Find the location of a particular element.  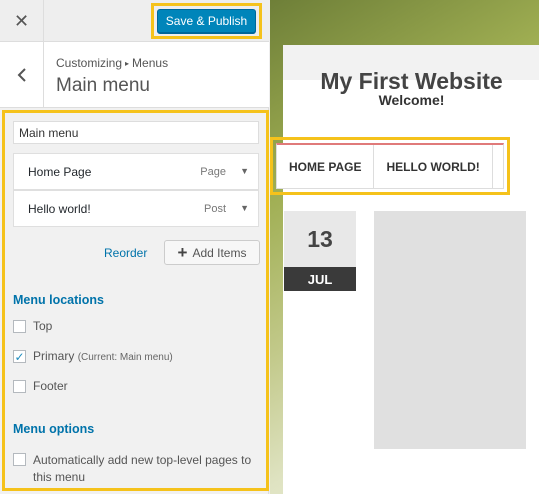

section-header: Customizing ▸ Menus Main menu is located at coordinates (134, 75).